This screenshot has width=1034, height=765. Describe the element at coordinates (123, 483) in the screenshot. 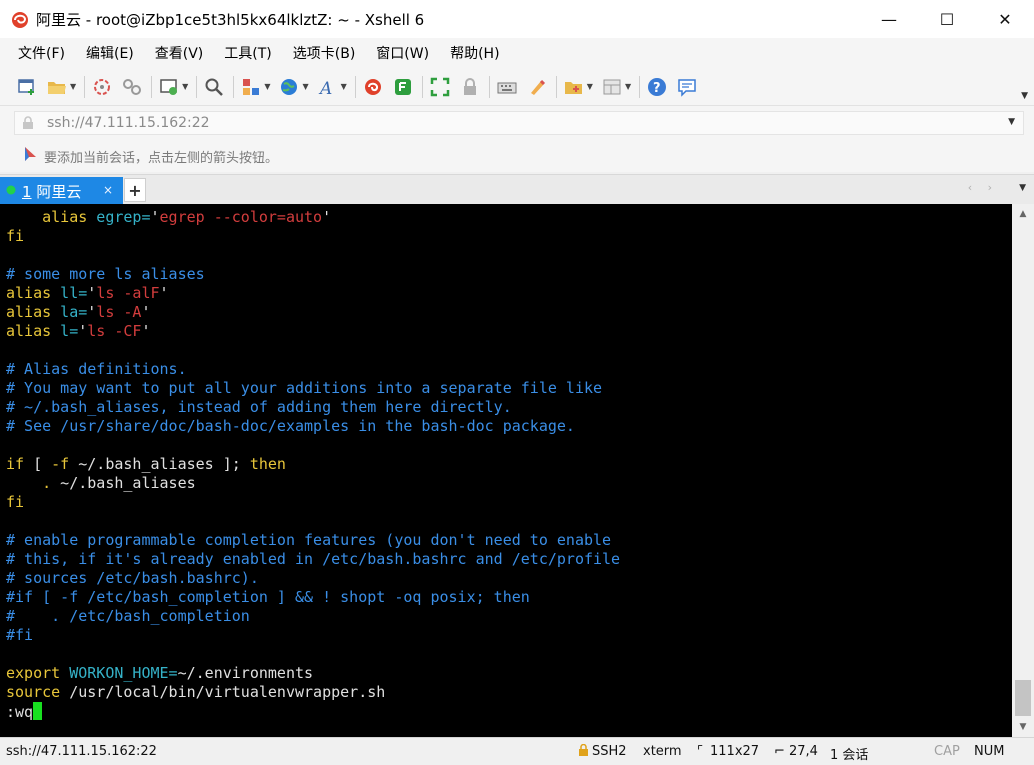

I see `terminal-text: ~/.bash_aliases` at that location.